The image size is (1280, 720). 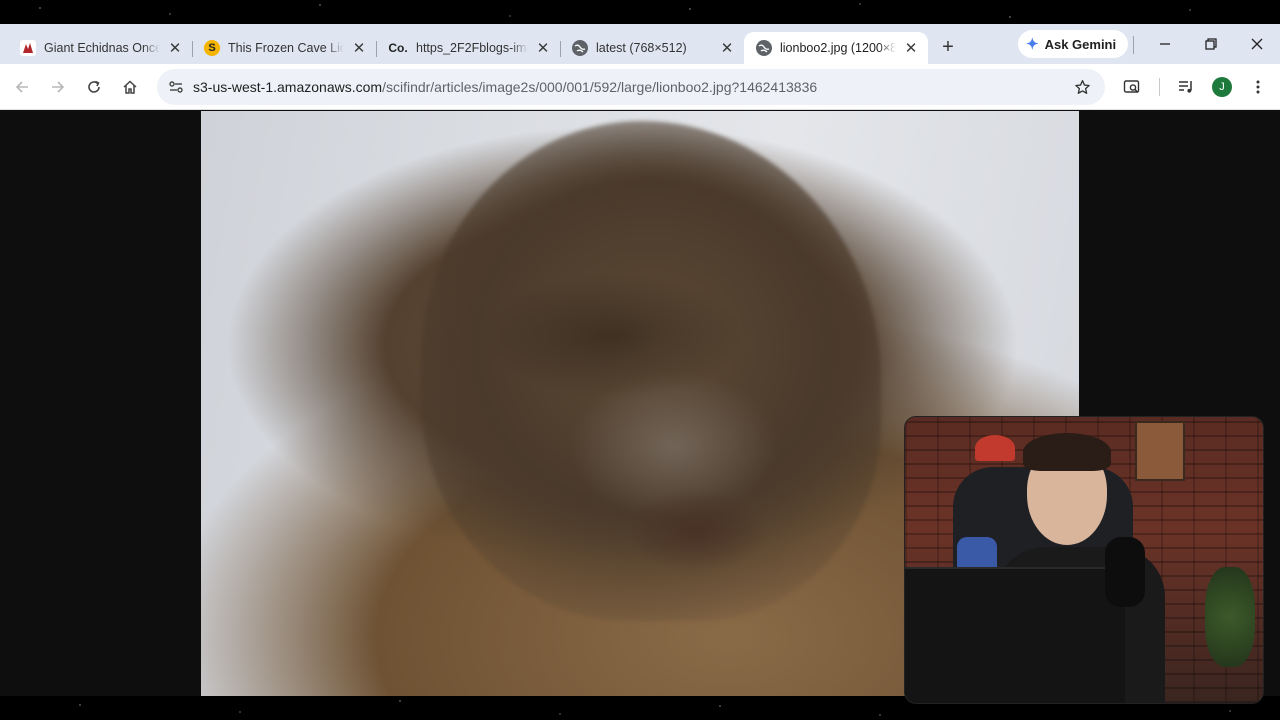 I want to click on home-button, so click(x=130, y=87).